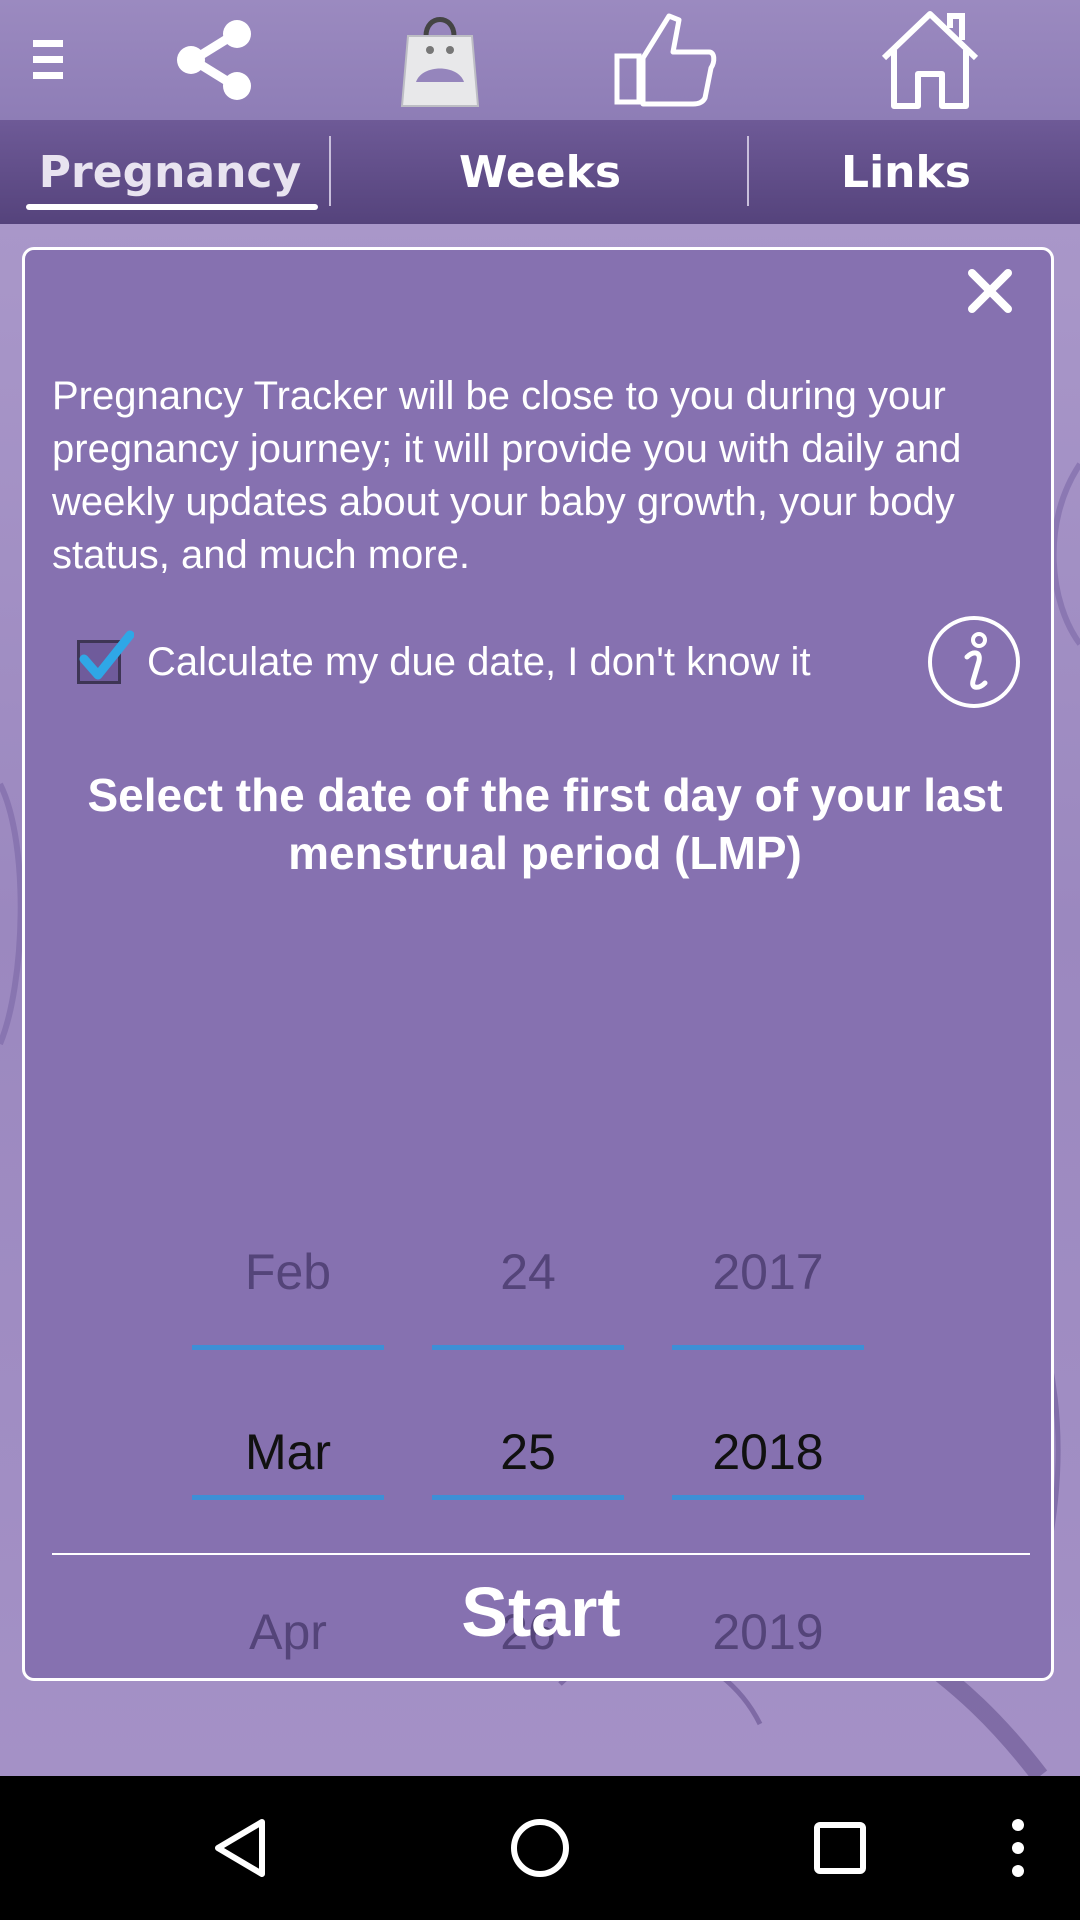 The height and width of the screenshot is (1920, 1080). I want to click on calculate-due-date-label: Calculate my due date, I don't know it, so click(479, 662).